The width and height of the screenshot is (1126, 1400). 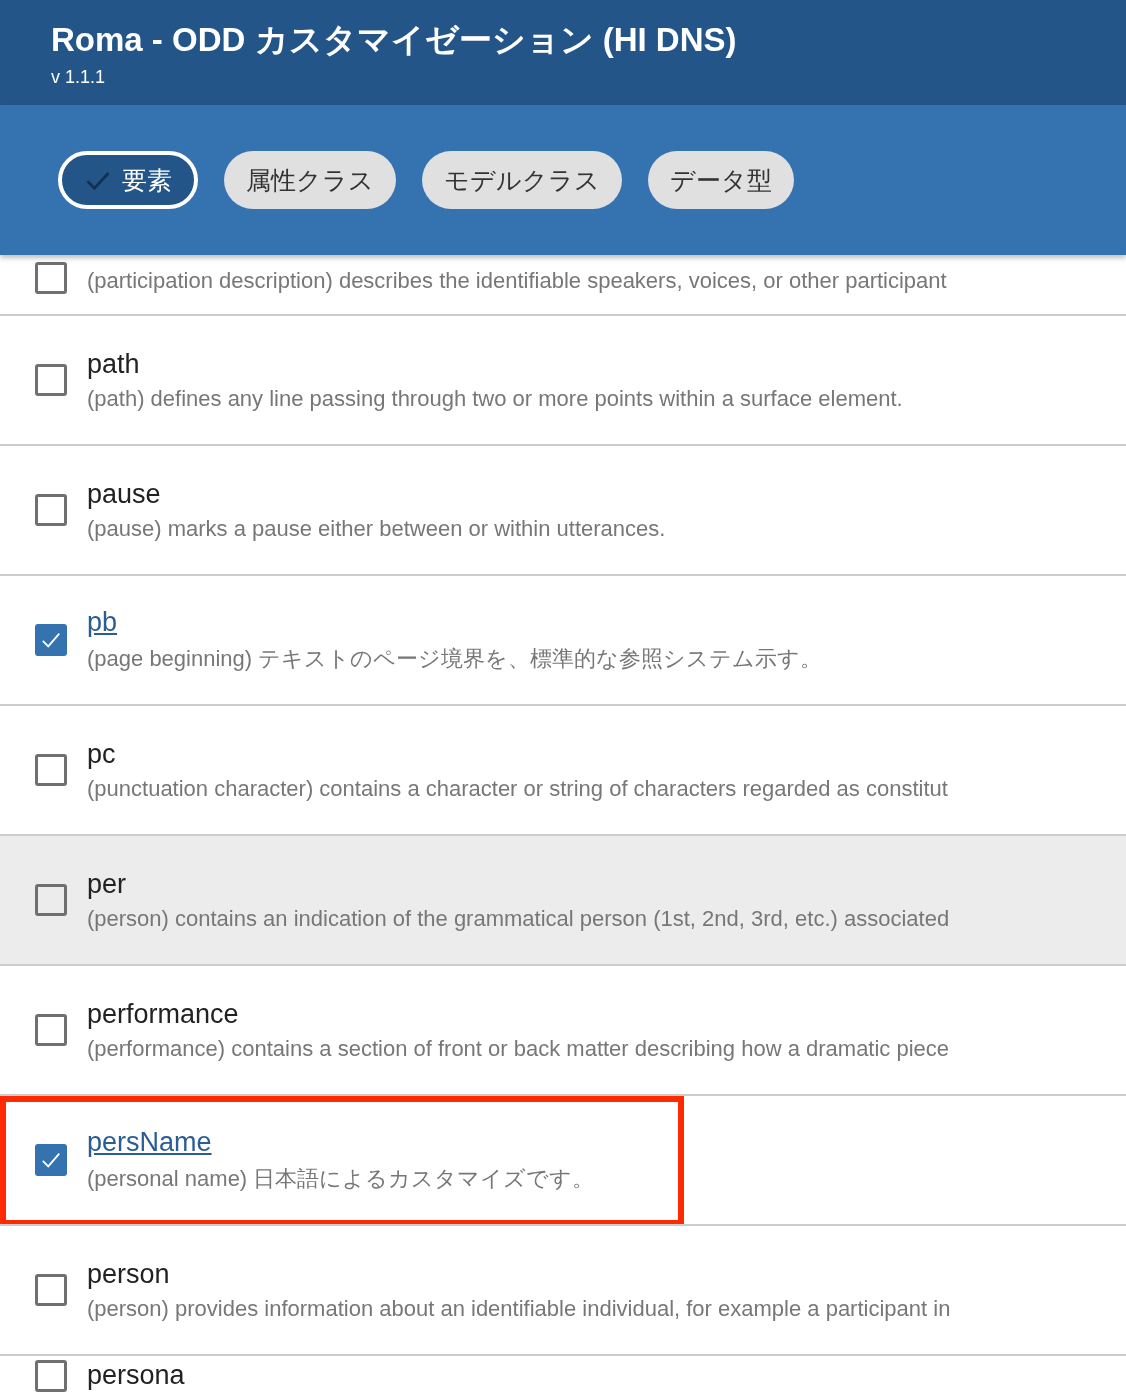 I want to click on element-row: persona, so click(x=563, y=1378).